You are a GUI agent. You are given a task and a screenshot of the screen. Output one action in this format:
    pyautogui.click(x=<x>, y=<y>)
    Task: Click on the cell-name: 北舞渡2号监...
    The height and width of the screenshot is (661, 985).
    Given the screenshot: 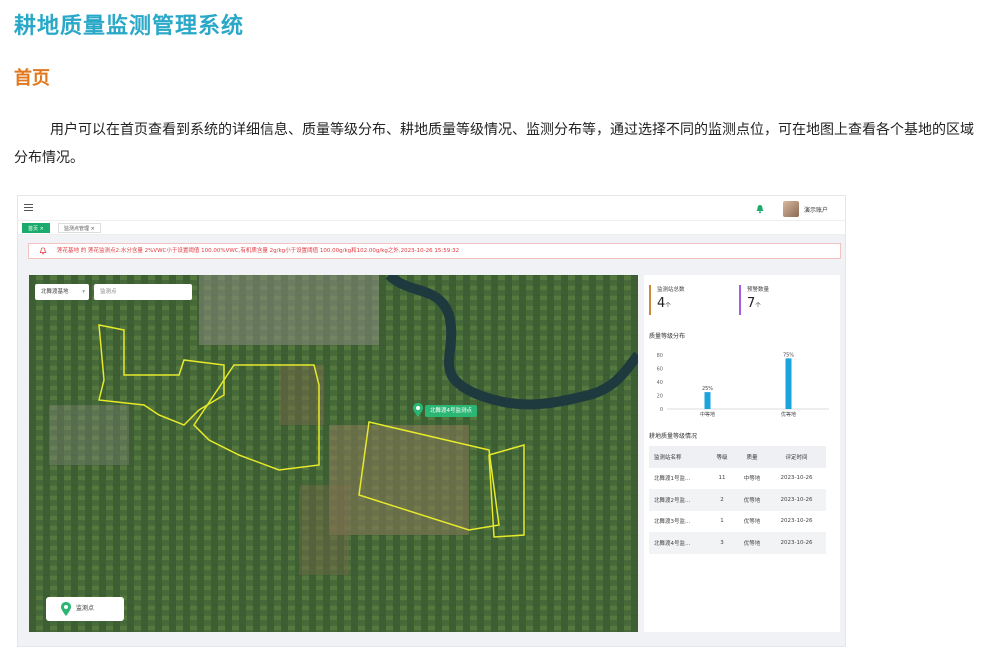 What is the action you would take?
    pyautogui.click(x=672, y=500)
    